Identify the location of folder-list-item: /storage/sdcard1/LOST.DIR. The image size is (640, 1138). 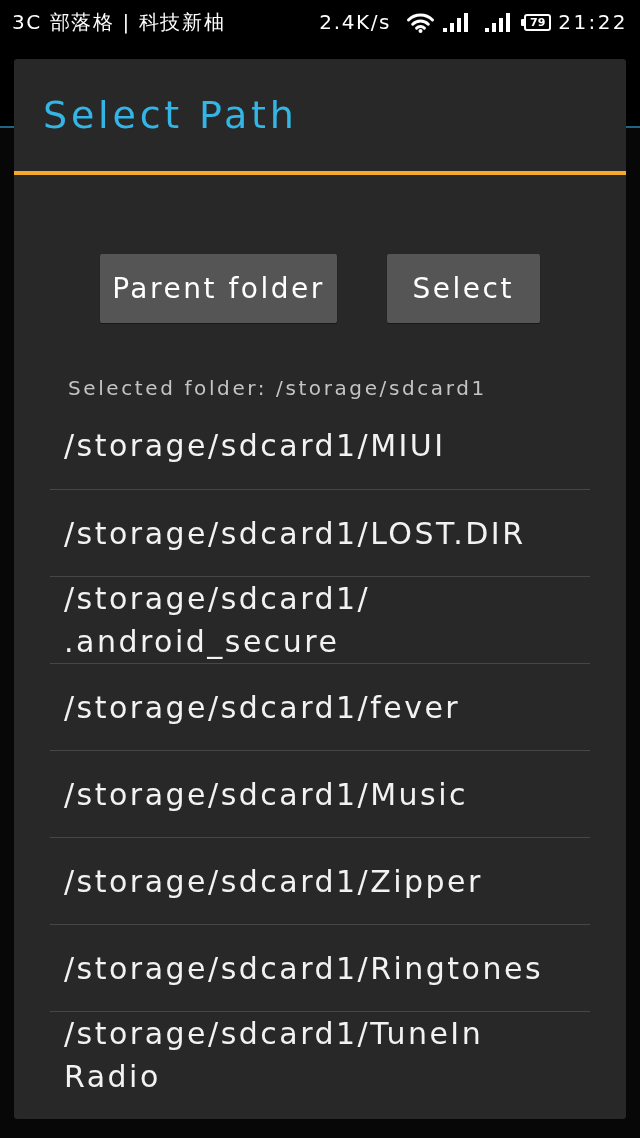
(320, 532).